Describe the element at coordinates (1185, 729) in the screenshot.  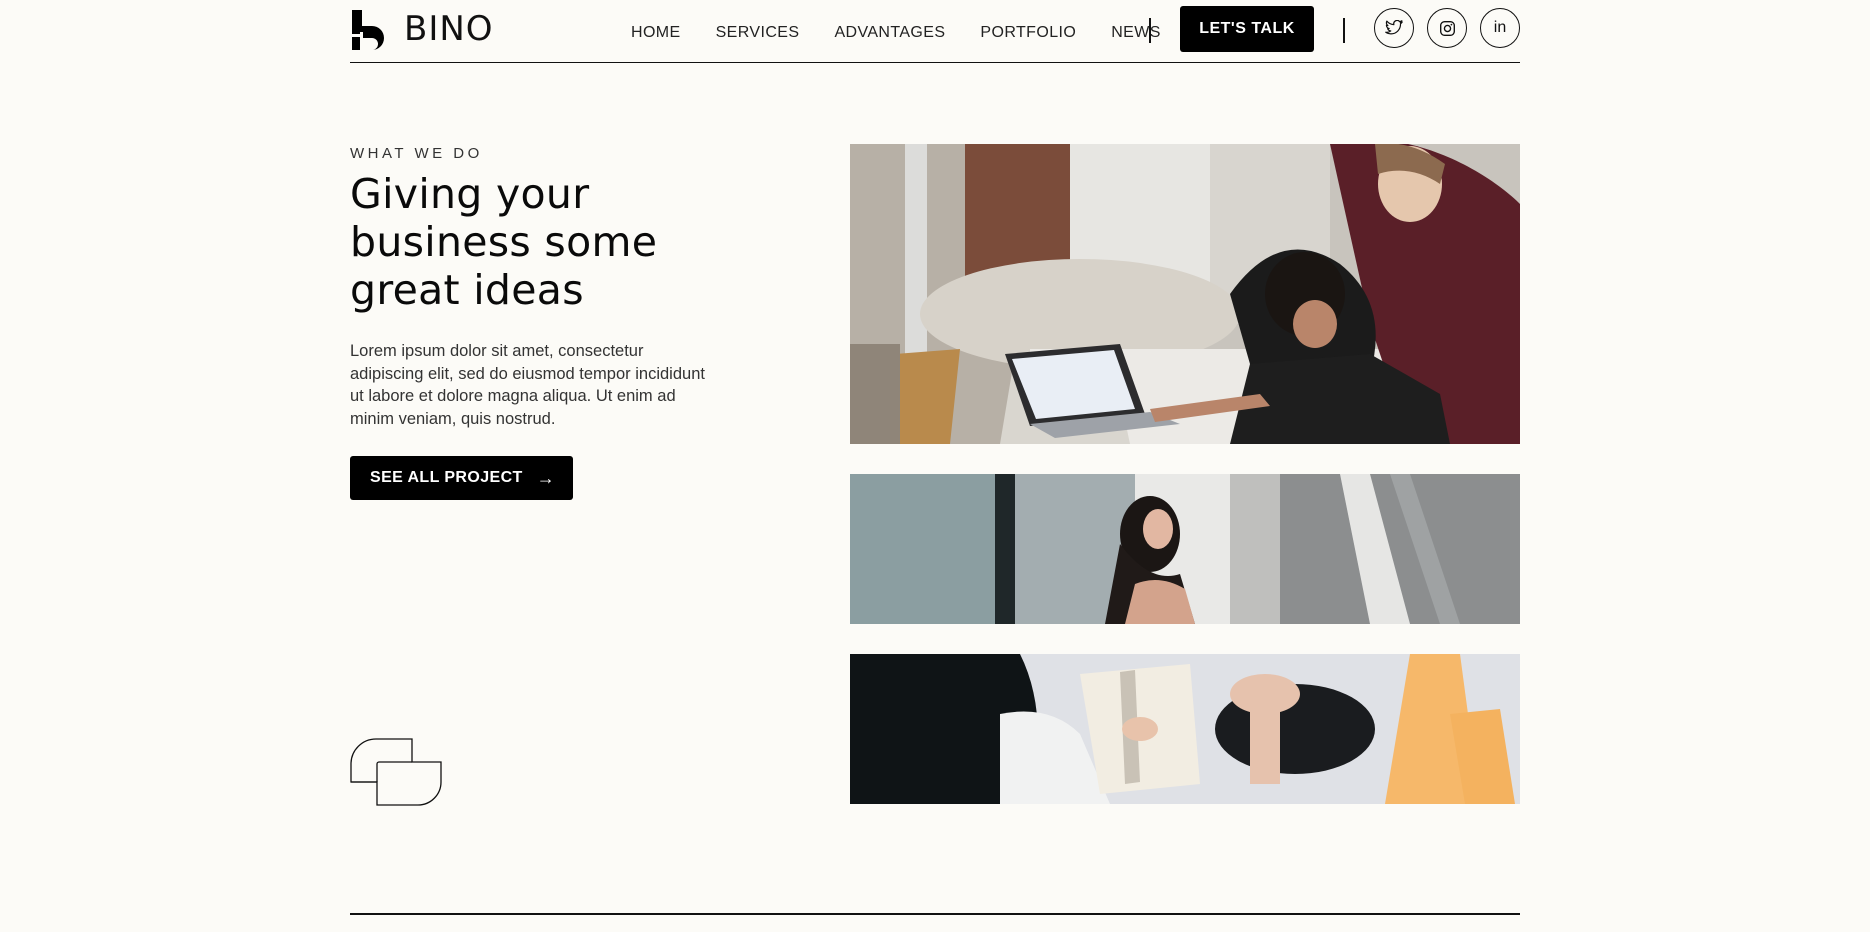
I see `desk-notebook-photo` at that location.